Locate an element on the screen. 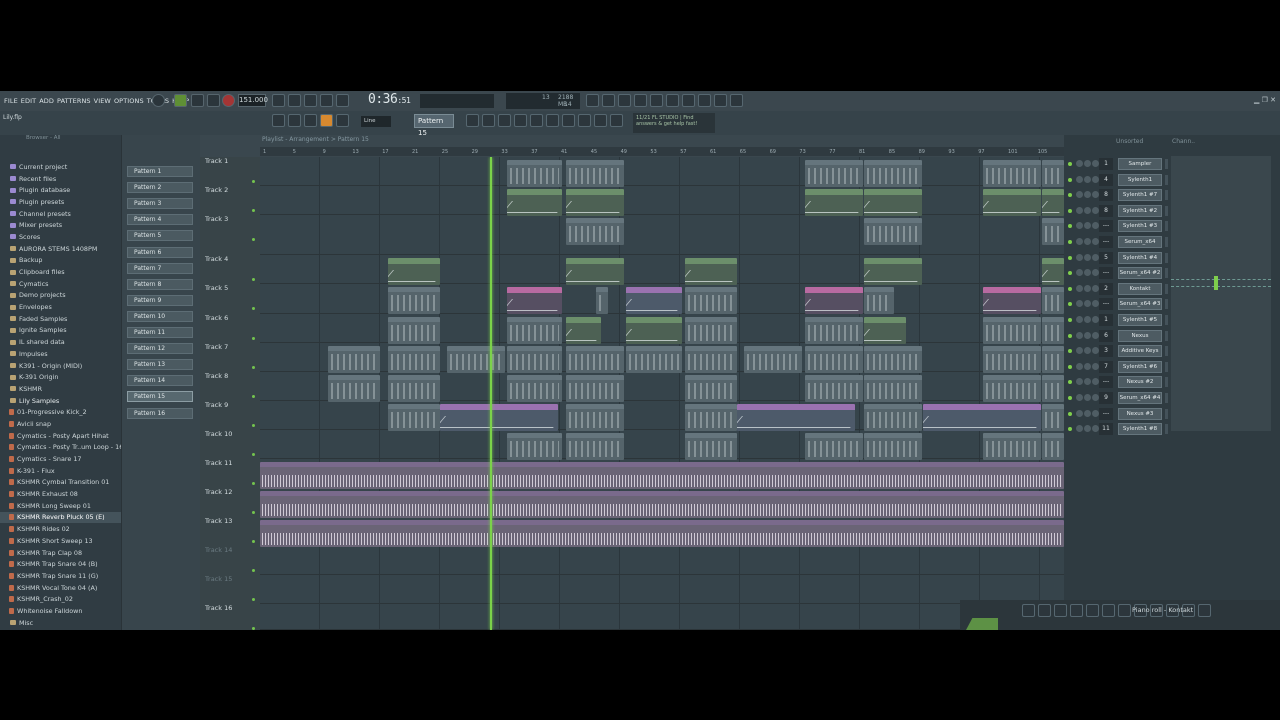 This screenshot has height=720, width=1280. browser-item: AURORA STEMS 1408PM is located at coordinates (60, 249).